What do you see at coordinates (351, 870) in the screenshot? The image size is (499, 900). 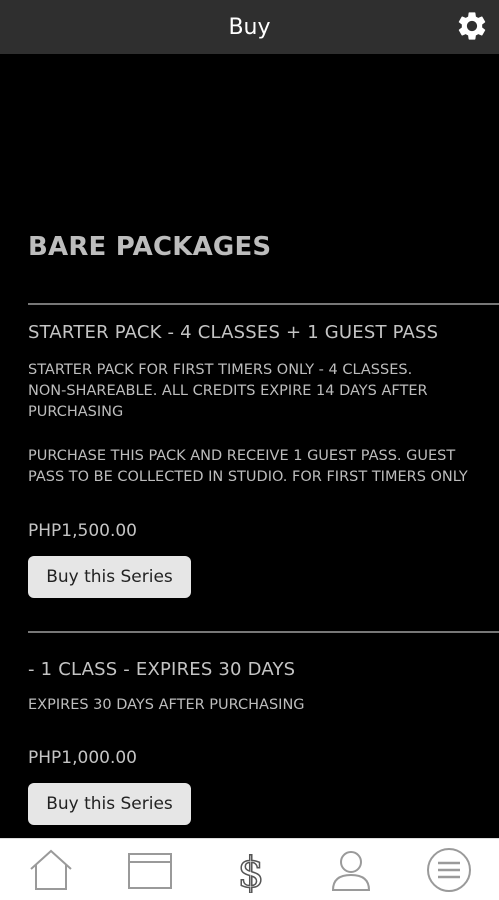 I see `user-icon` at bounding box center [351, 870].